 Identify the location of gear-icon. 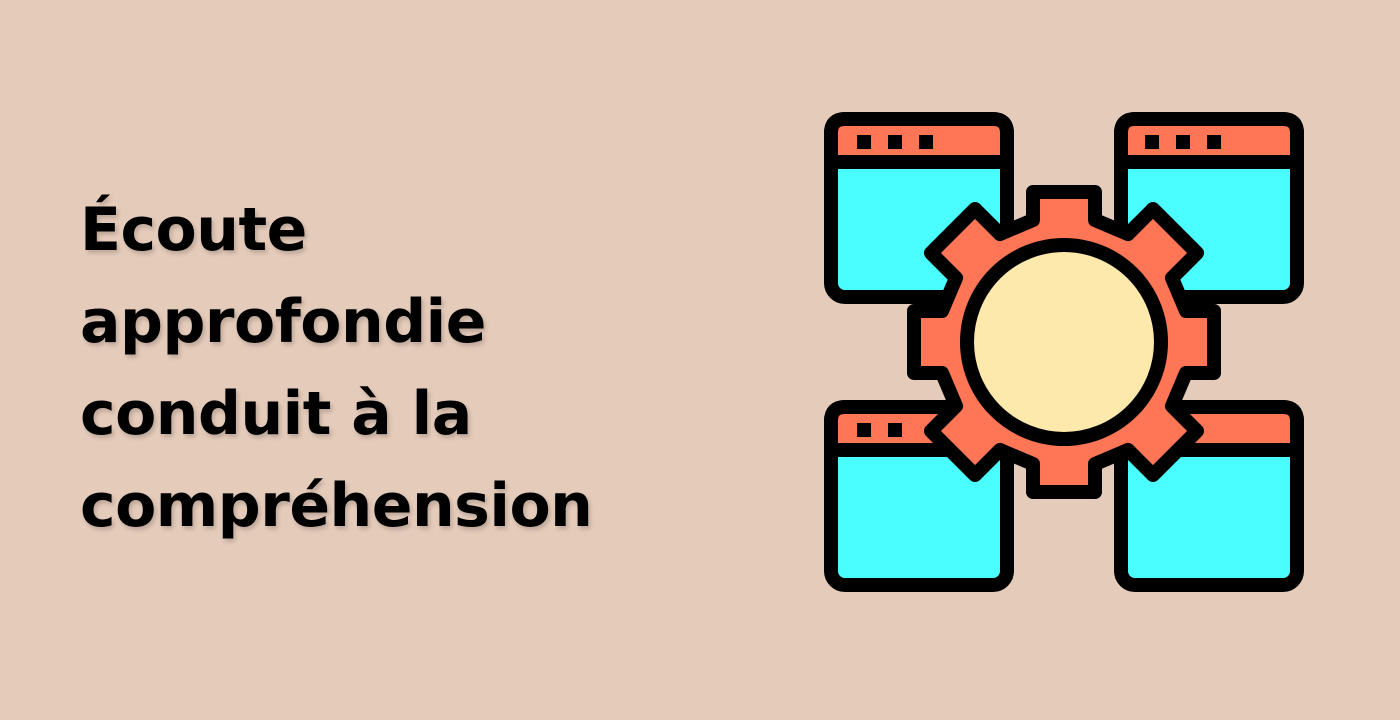
(1064, 342).